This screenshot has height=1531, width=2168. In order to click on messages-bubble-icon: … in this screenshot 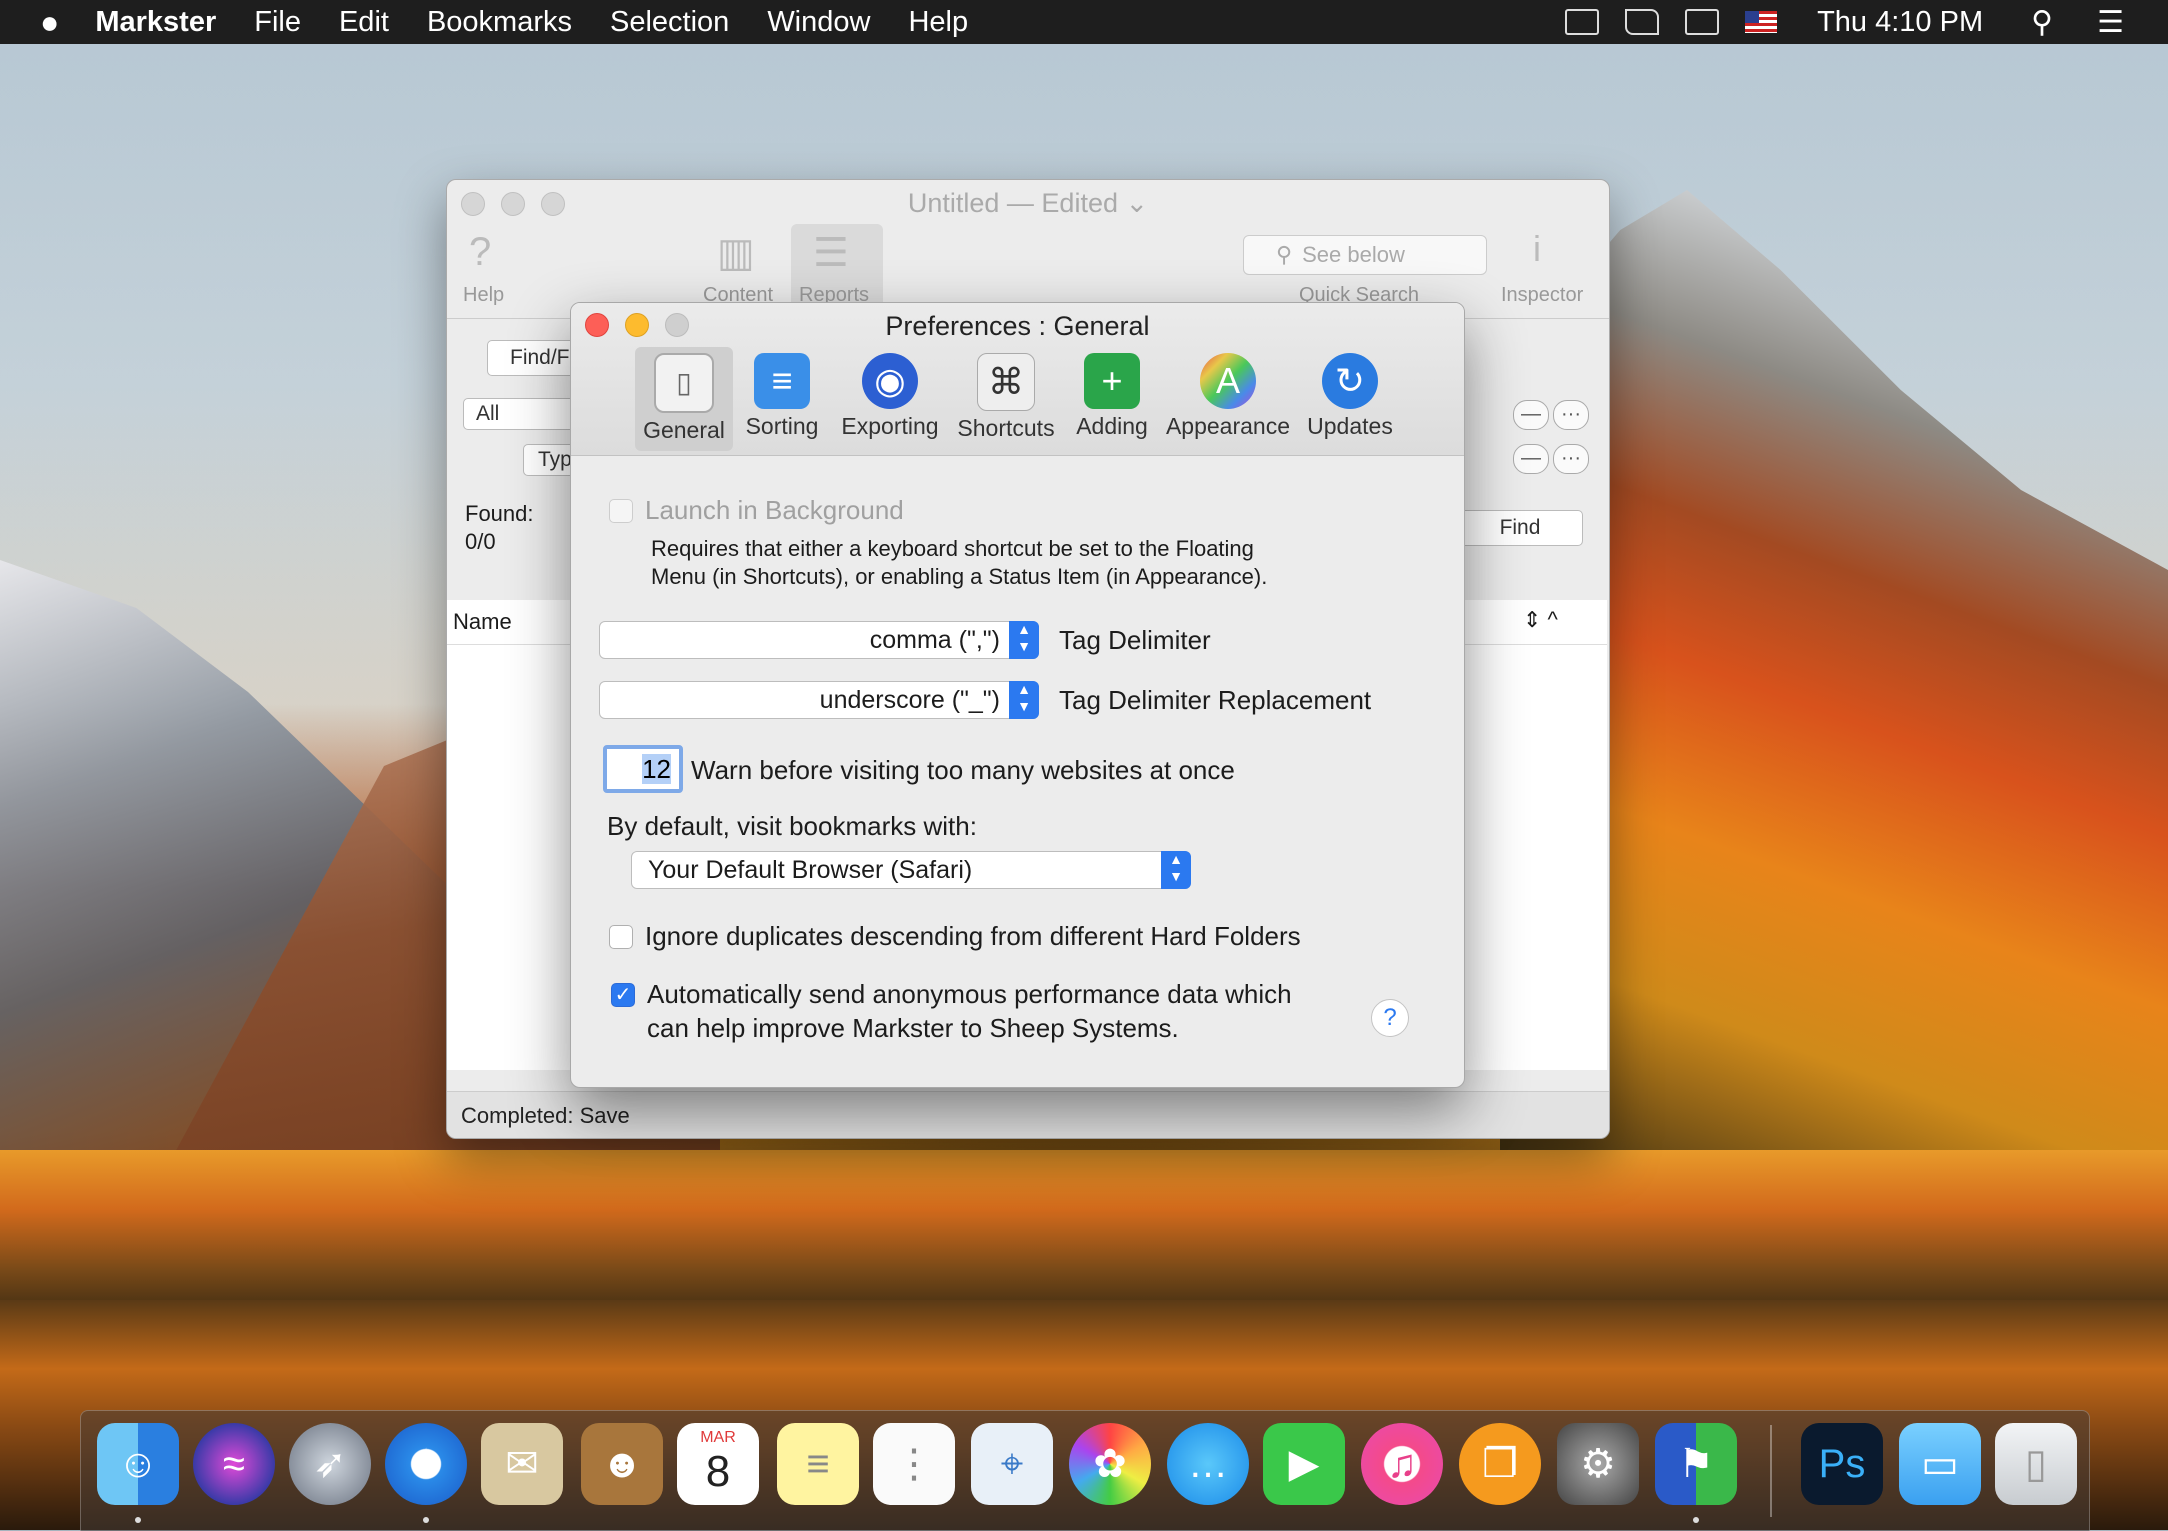, I will do `click(1208, 1464)`.